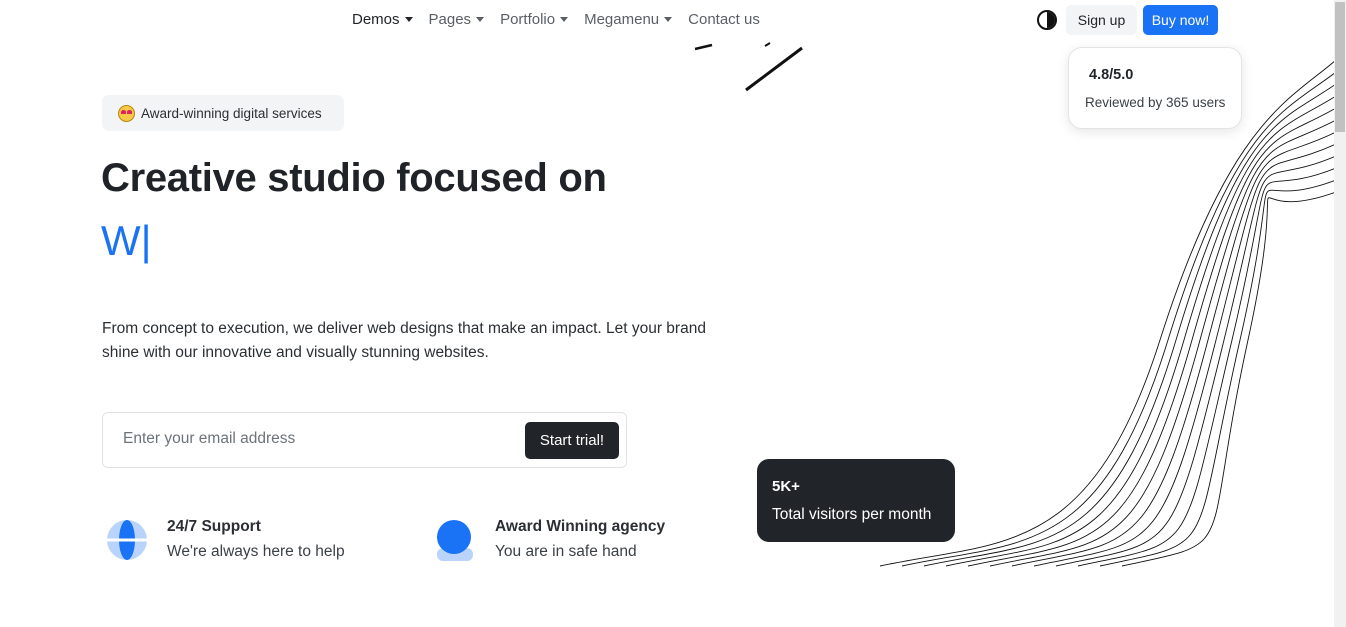  What do you see at coordinates (748, 67) in the screenshot?
I see `decorative-strokes` at bounding box center [748, 67].